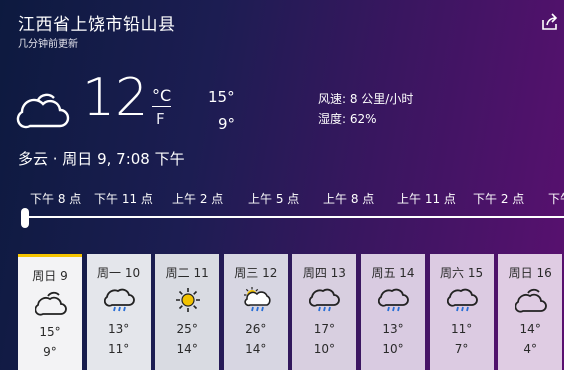  What do you see at coordinates (556, 198) in the screenshot?
I see `hour-label: 下午` at bounding box center [556, 198].